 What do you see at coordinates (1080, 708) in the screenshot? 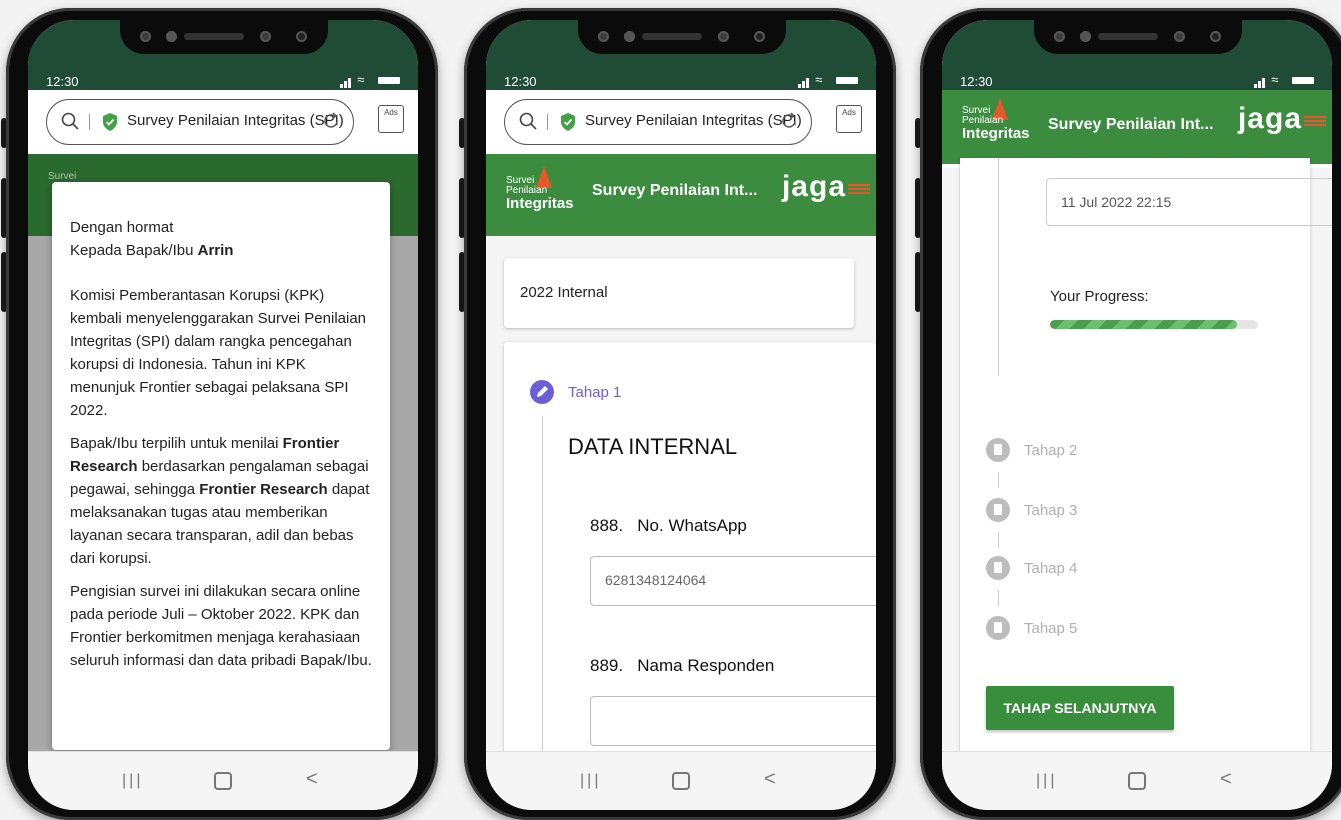
I see `next-step-button: TAHAP SELANJUTNYA` at bounding box center [1080, 708].